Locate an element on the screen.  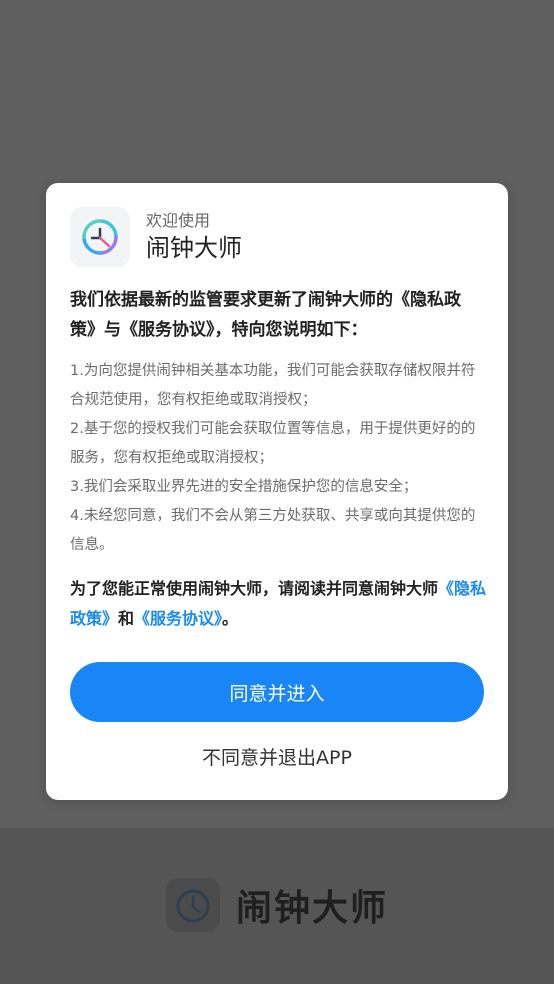
list-item: 4.未经您同意，我们不会从第三方处获取、共享或向其提供您的信息。 is located at coordinates (273, 530).